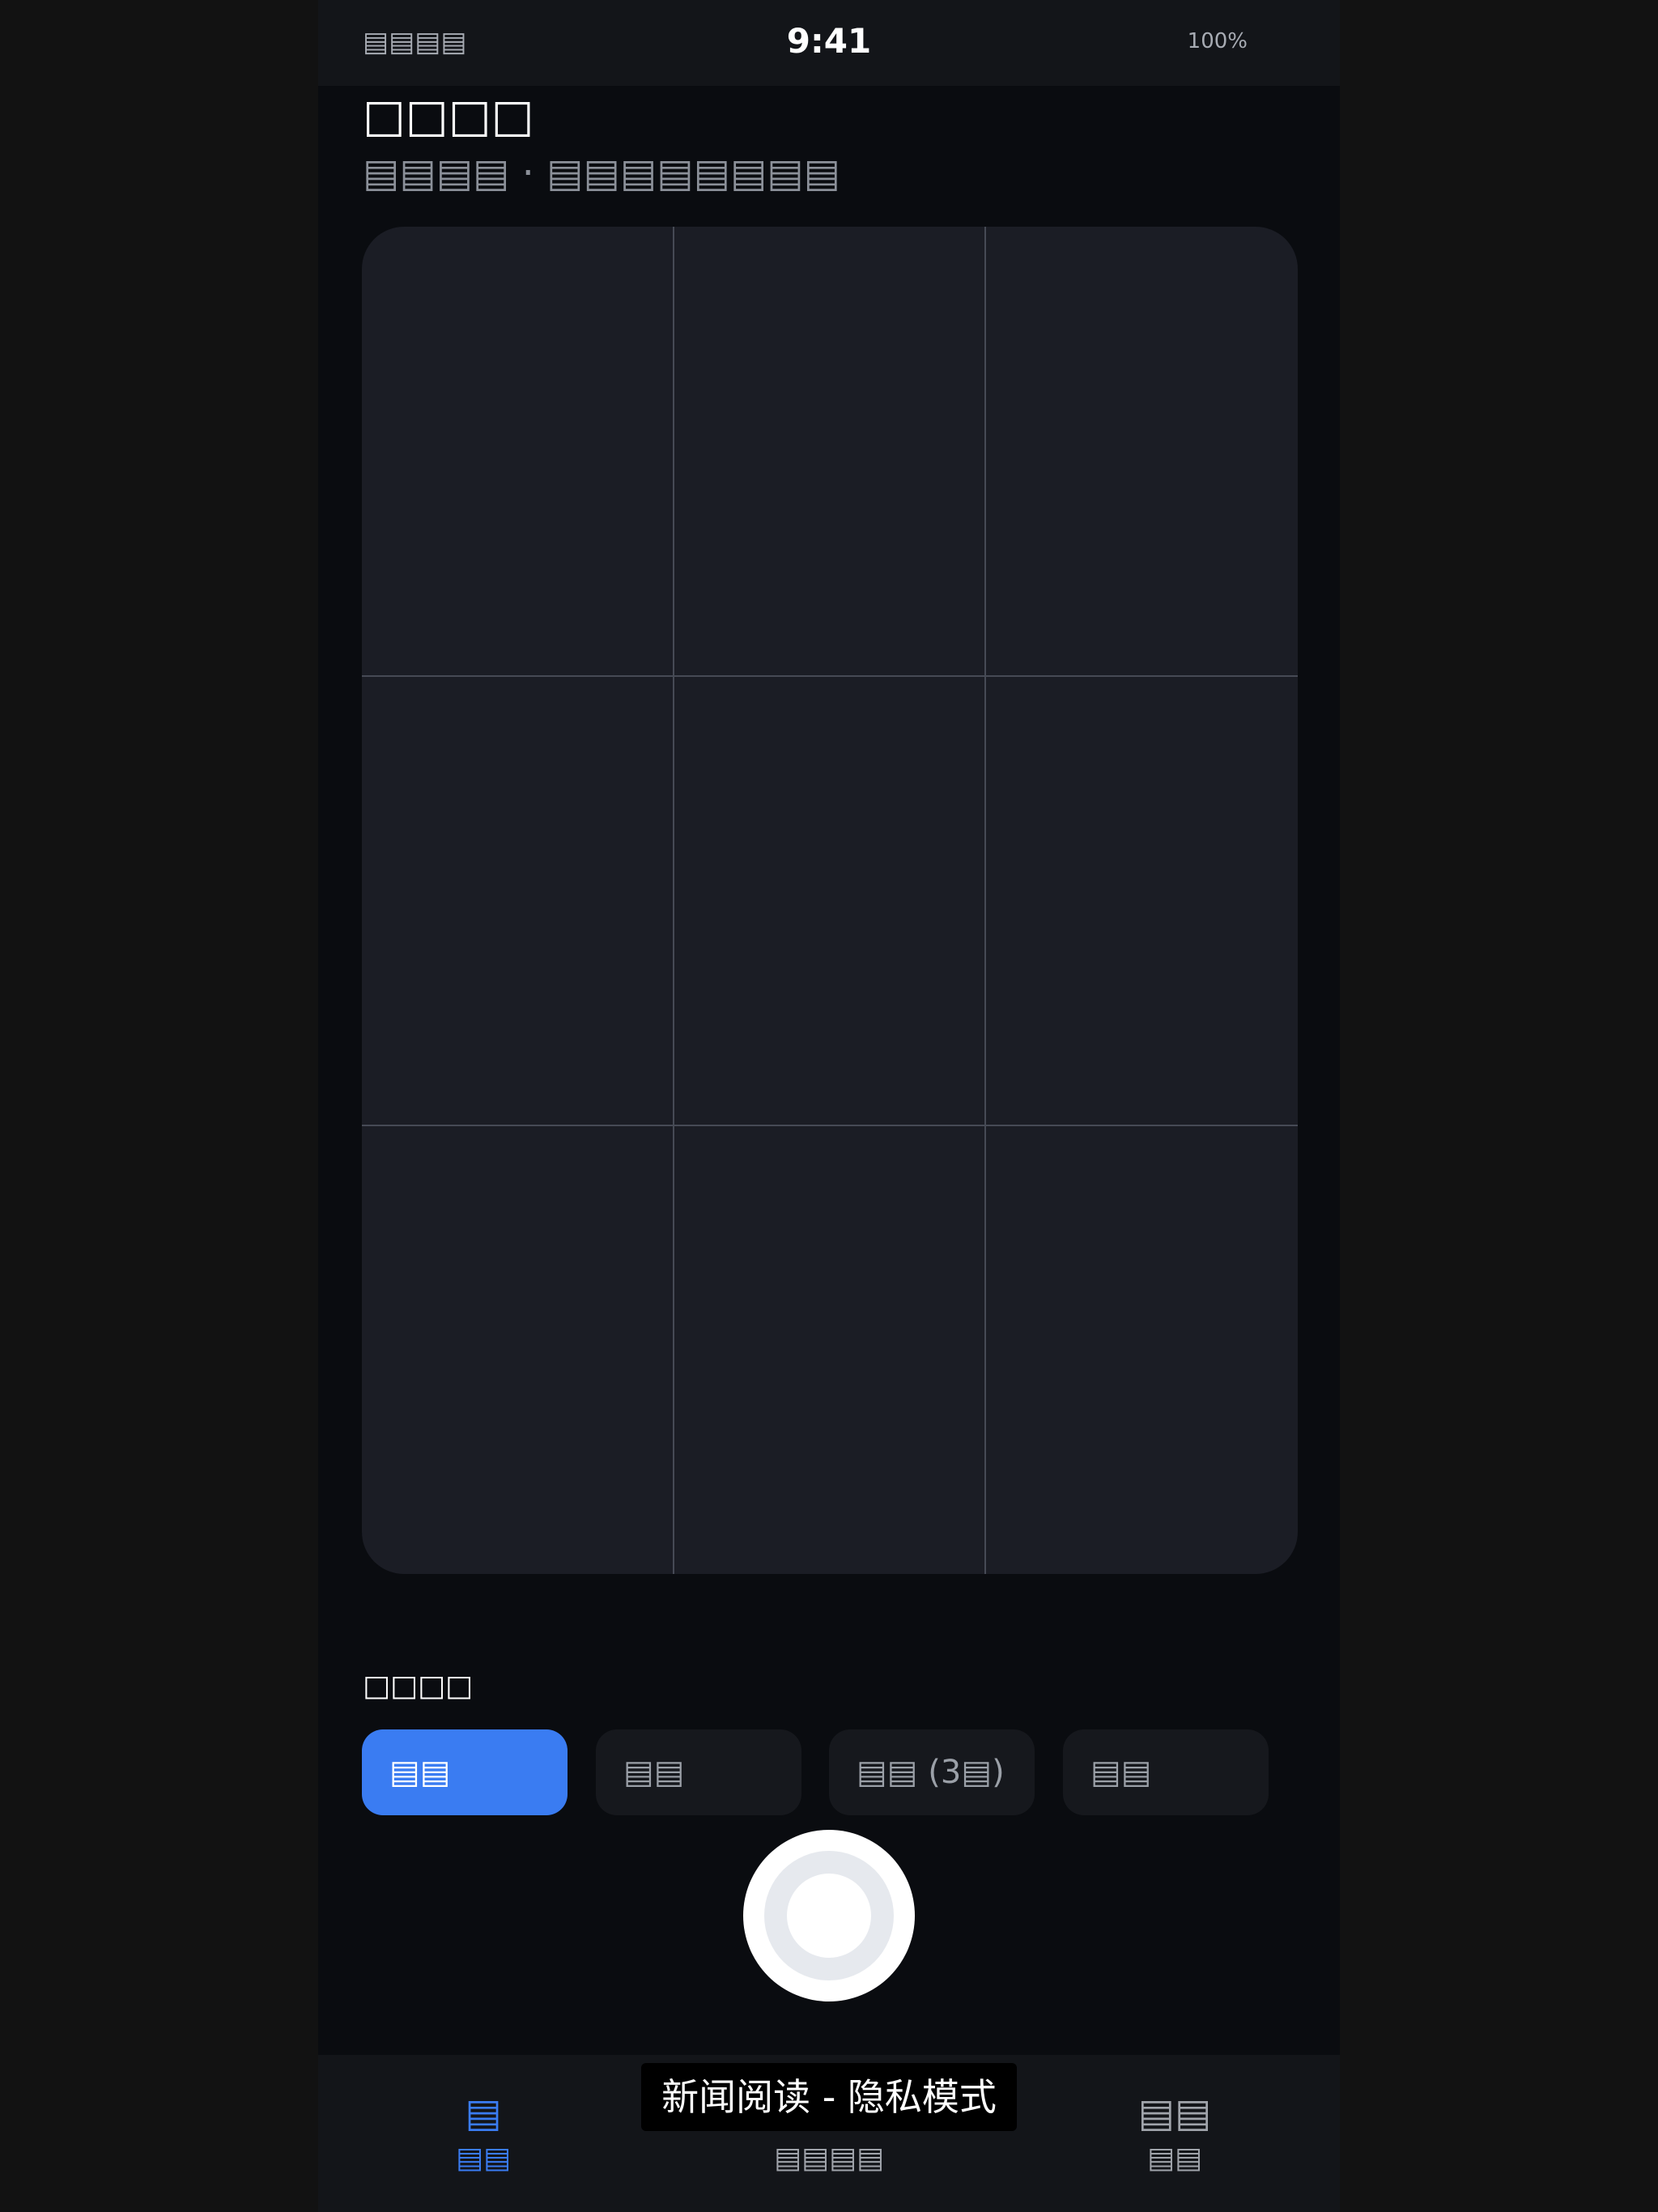  I want to click on toast-notification: 新闻阅读 - 隐私模式, so click(829, 2097).